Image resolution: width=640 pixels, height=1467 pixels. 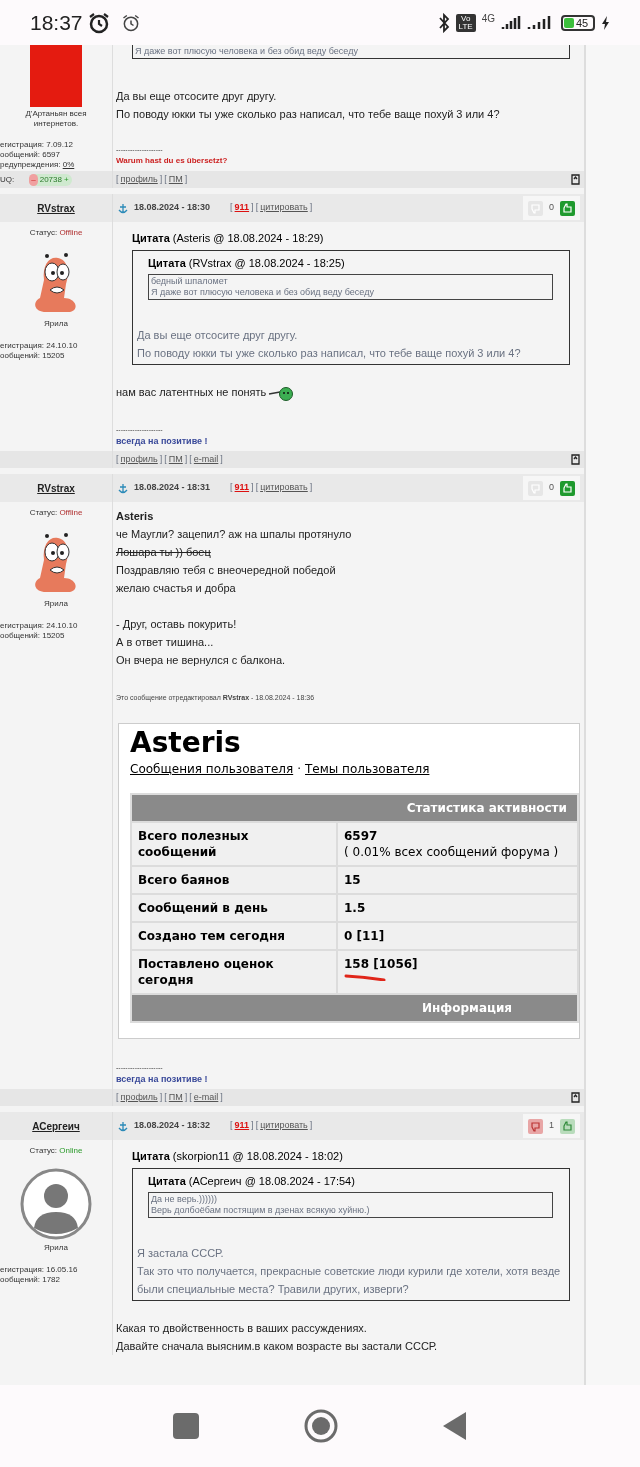 What do you see at coordinates (605, 22) in the screenshot?
I see `charging-icon` at bounding box center [605, 22].